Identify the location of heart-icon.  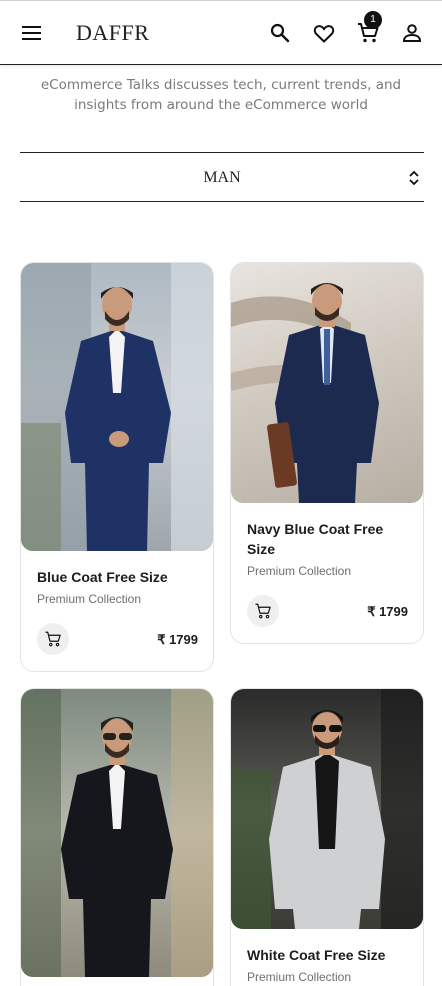
(324, 34).